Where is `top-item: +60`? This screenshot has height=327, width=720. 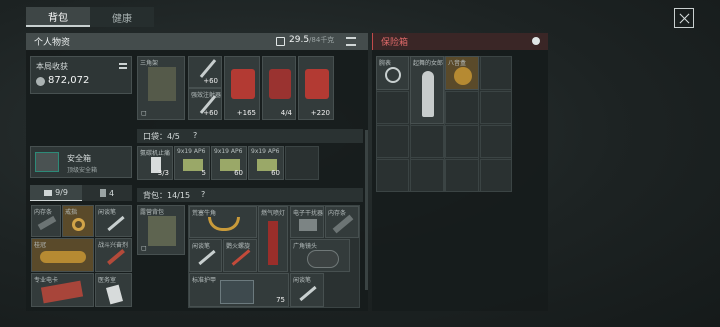 top-item: +60 is located at coordinates (205, 72).